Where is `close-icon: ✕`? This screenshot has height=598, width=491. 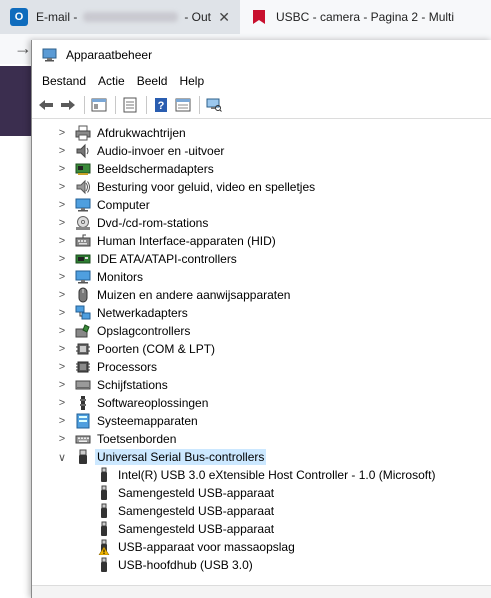
close-icon: ✕ is located at coordinates (224, 17).